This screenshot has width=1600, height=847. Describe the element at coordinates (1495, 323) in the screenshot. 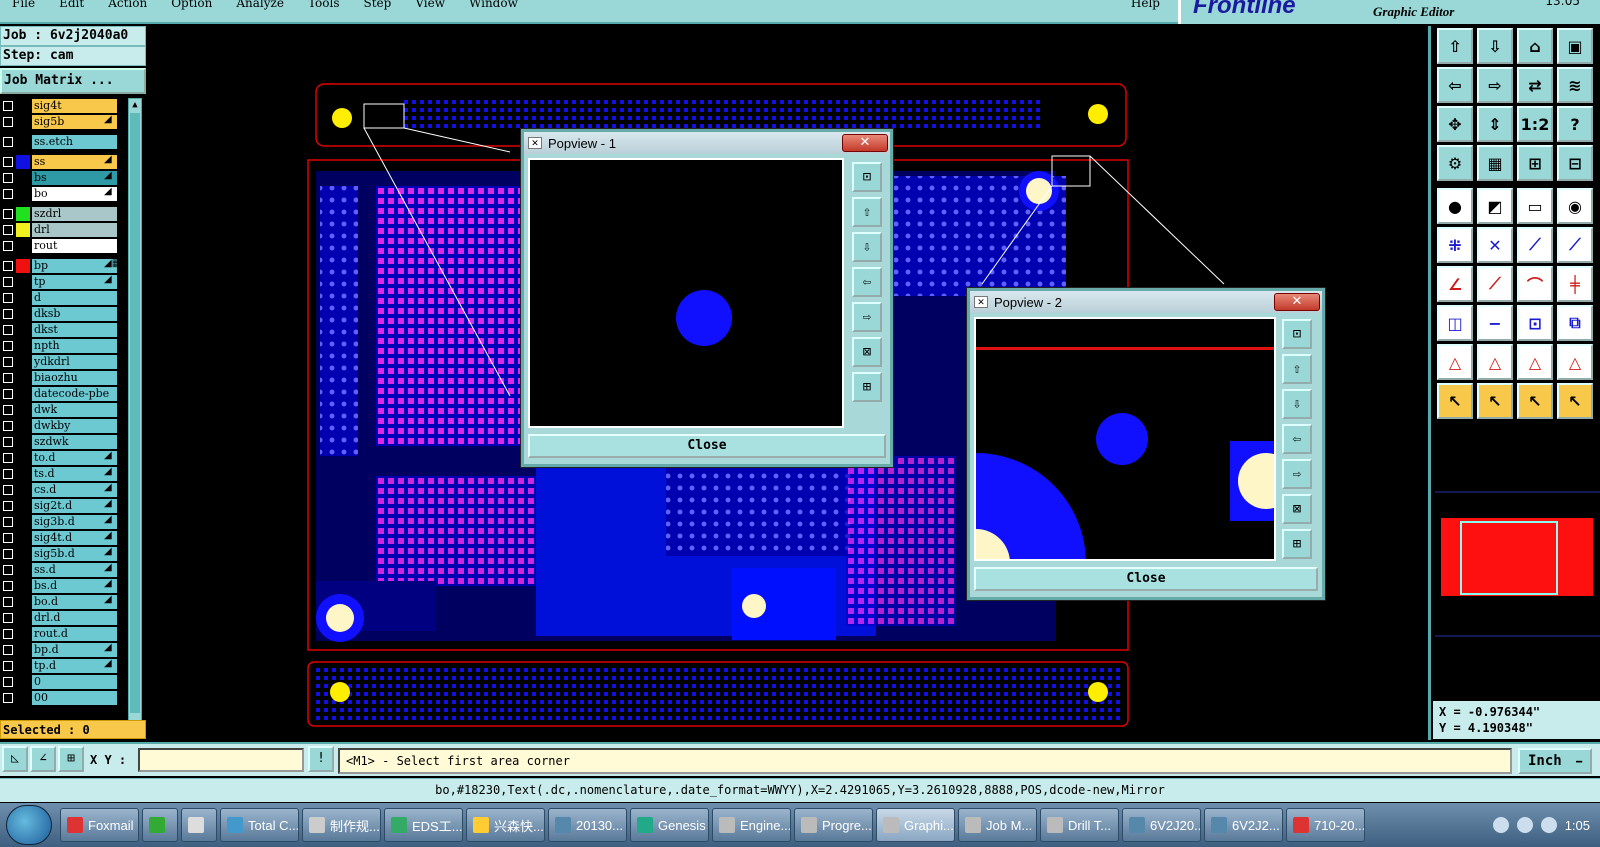

I see `tool-button-r7-c1: −` at that location.